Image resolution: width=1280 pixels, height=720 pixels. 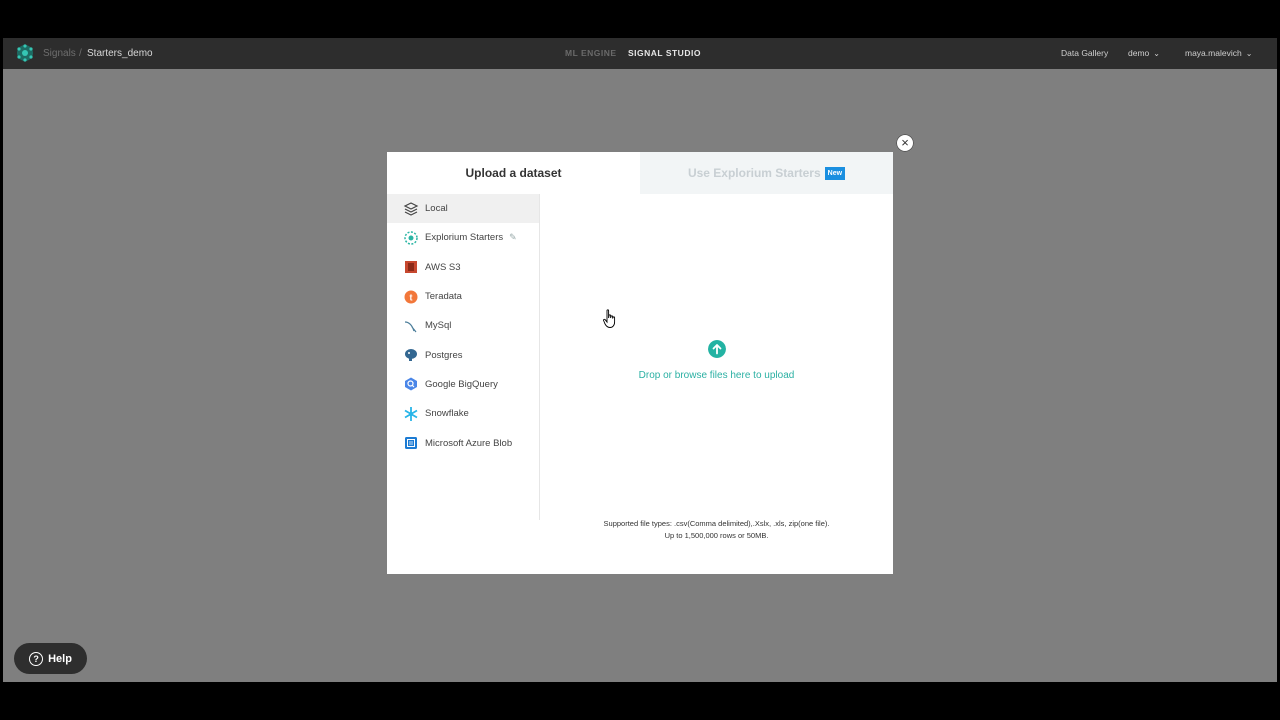 I want to click on postgres-icon, so click(x=411, y=355).